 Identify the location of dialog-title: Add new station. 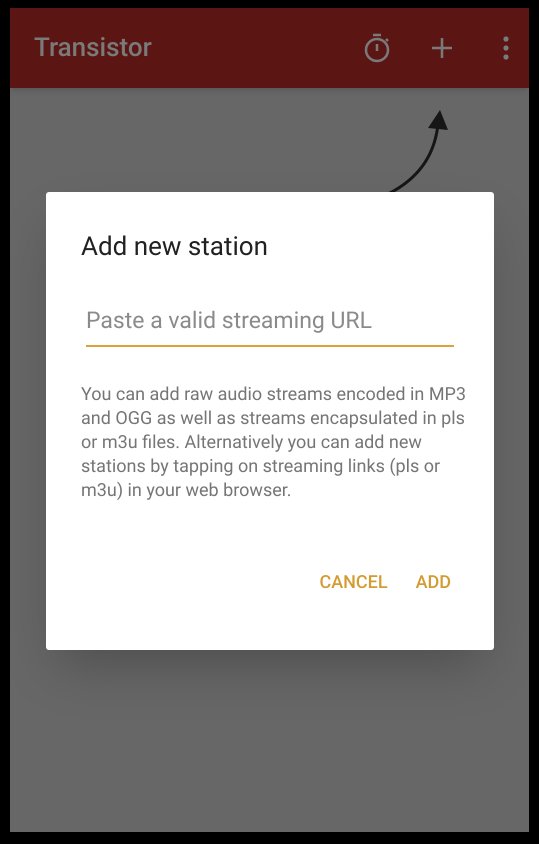
(175, 247).